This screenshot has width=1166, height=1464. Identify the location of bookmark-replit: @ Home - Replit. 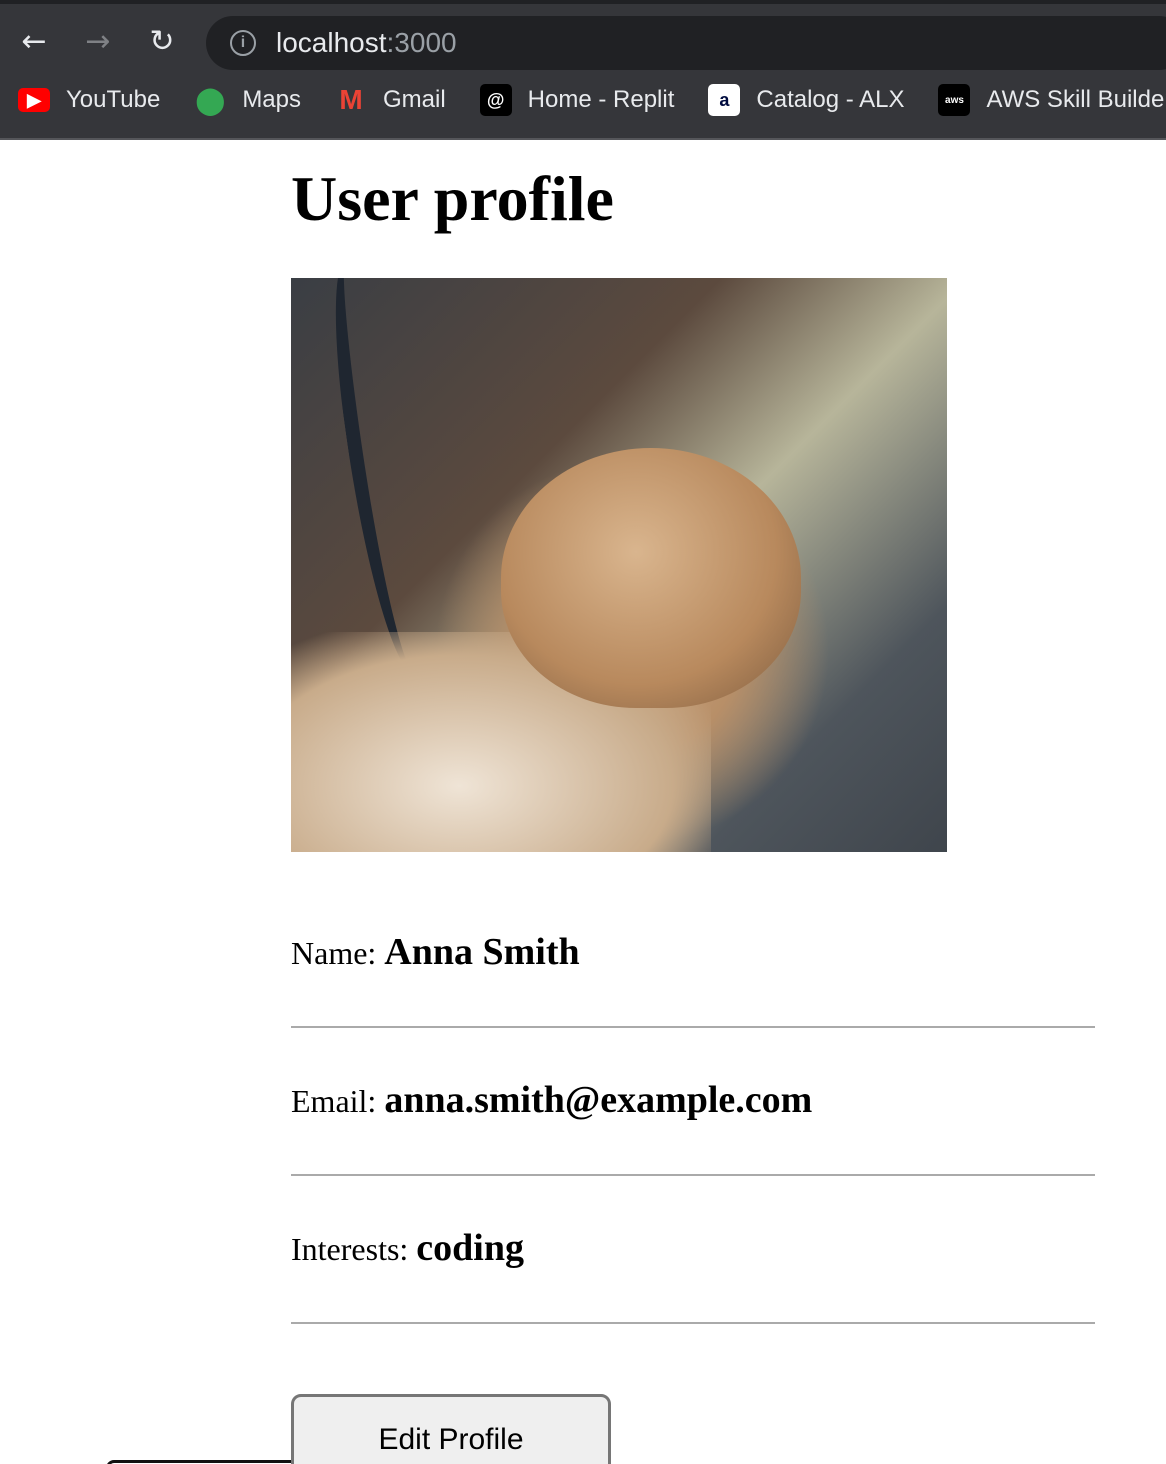
(577, 100).